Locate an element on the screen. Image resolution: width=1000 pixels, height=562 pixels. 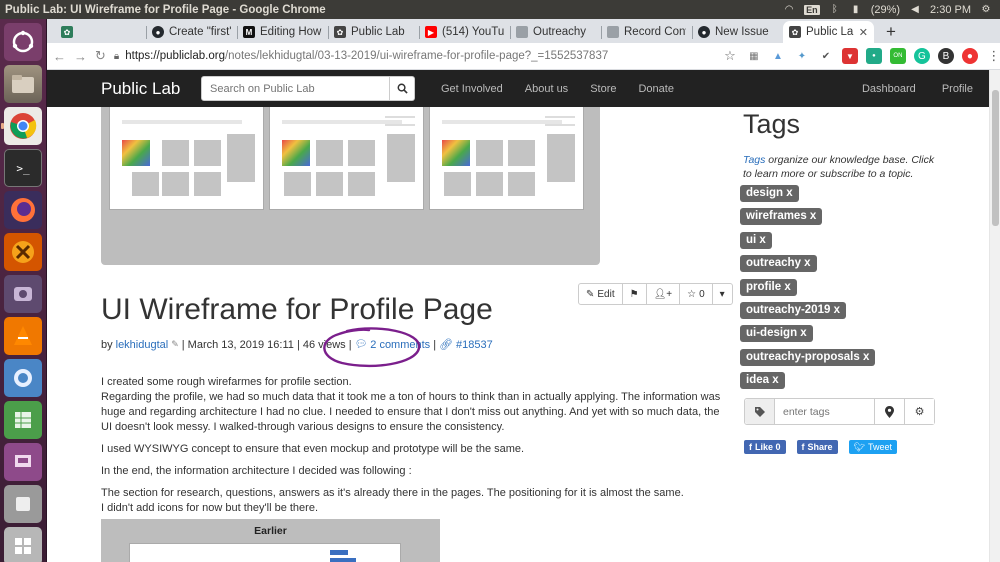
wireframe-mockup is located at coordinates (186, 158).